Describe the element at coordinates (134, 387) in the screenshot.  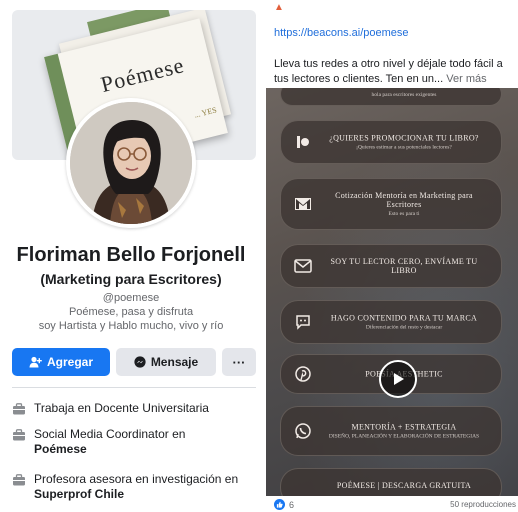
I see `divider` at that location.